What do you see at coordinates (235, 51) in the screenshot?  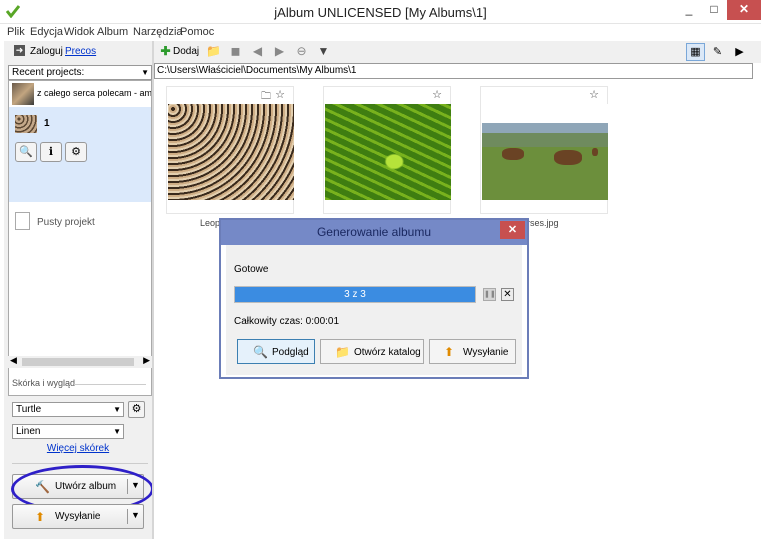 I see `camera-icon: ◼` at bounding box center [235, 51].